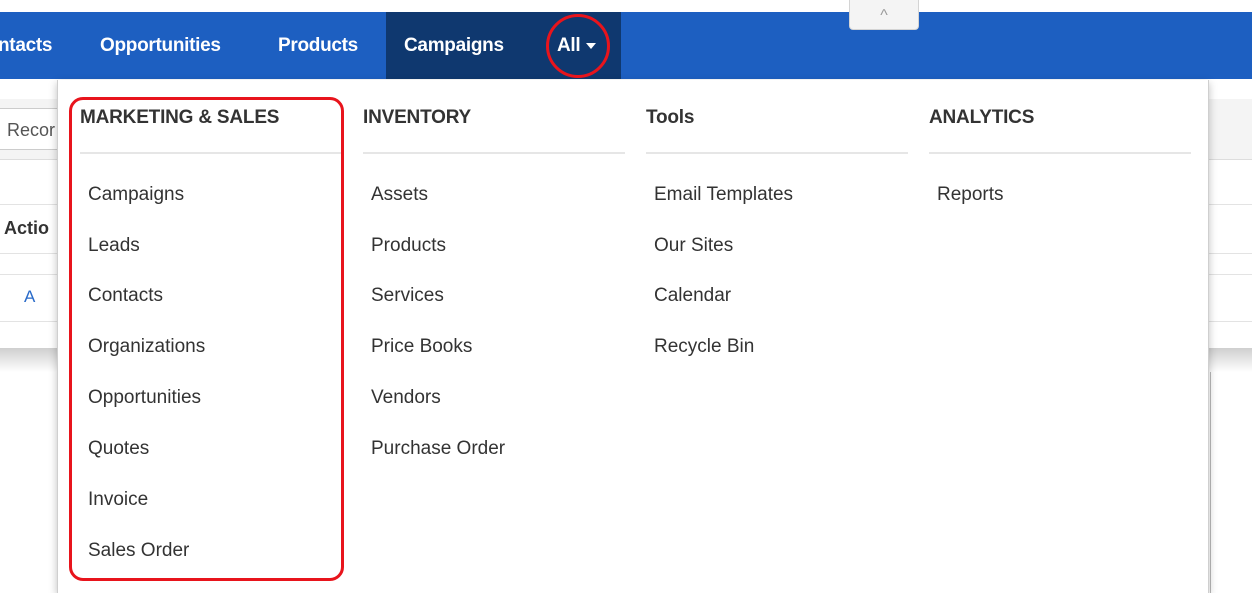  What do you see at coordinates (160, 45) in the screenshot?
I see `nav-item-opportunities: Opportunities` at bounding box center [160, 45].